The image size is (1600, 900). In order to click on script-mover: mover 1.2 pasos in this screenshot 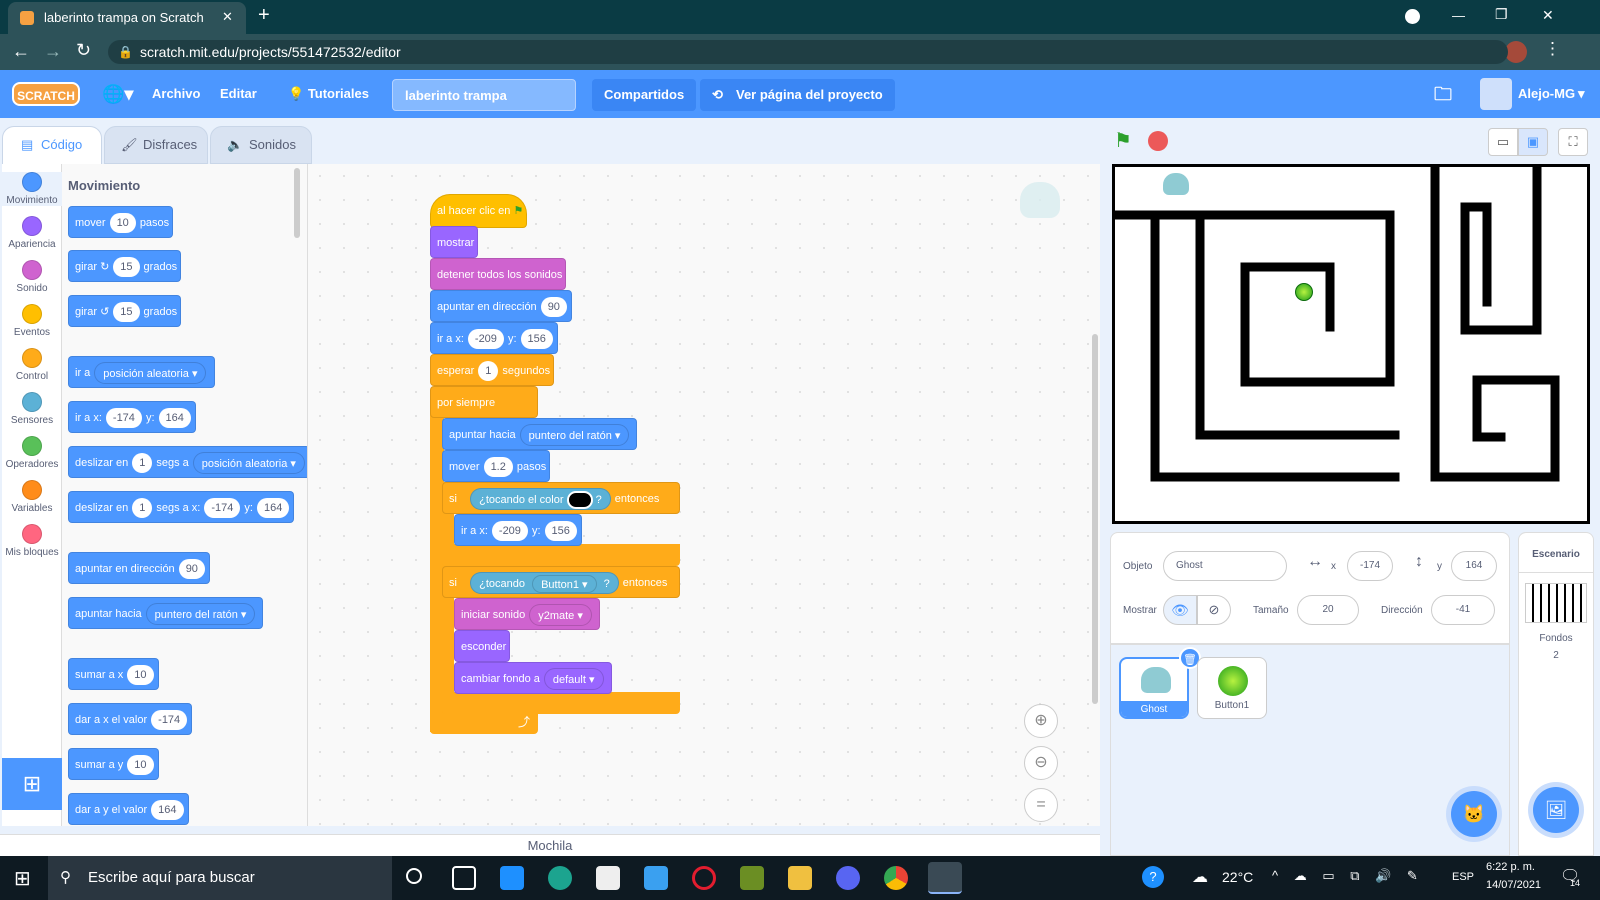, I will do `click(496, 466)`.